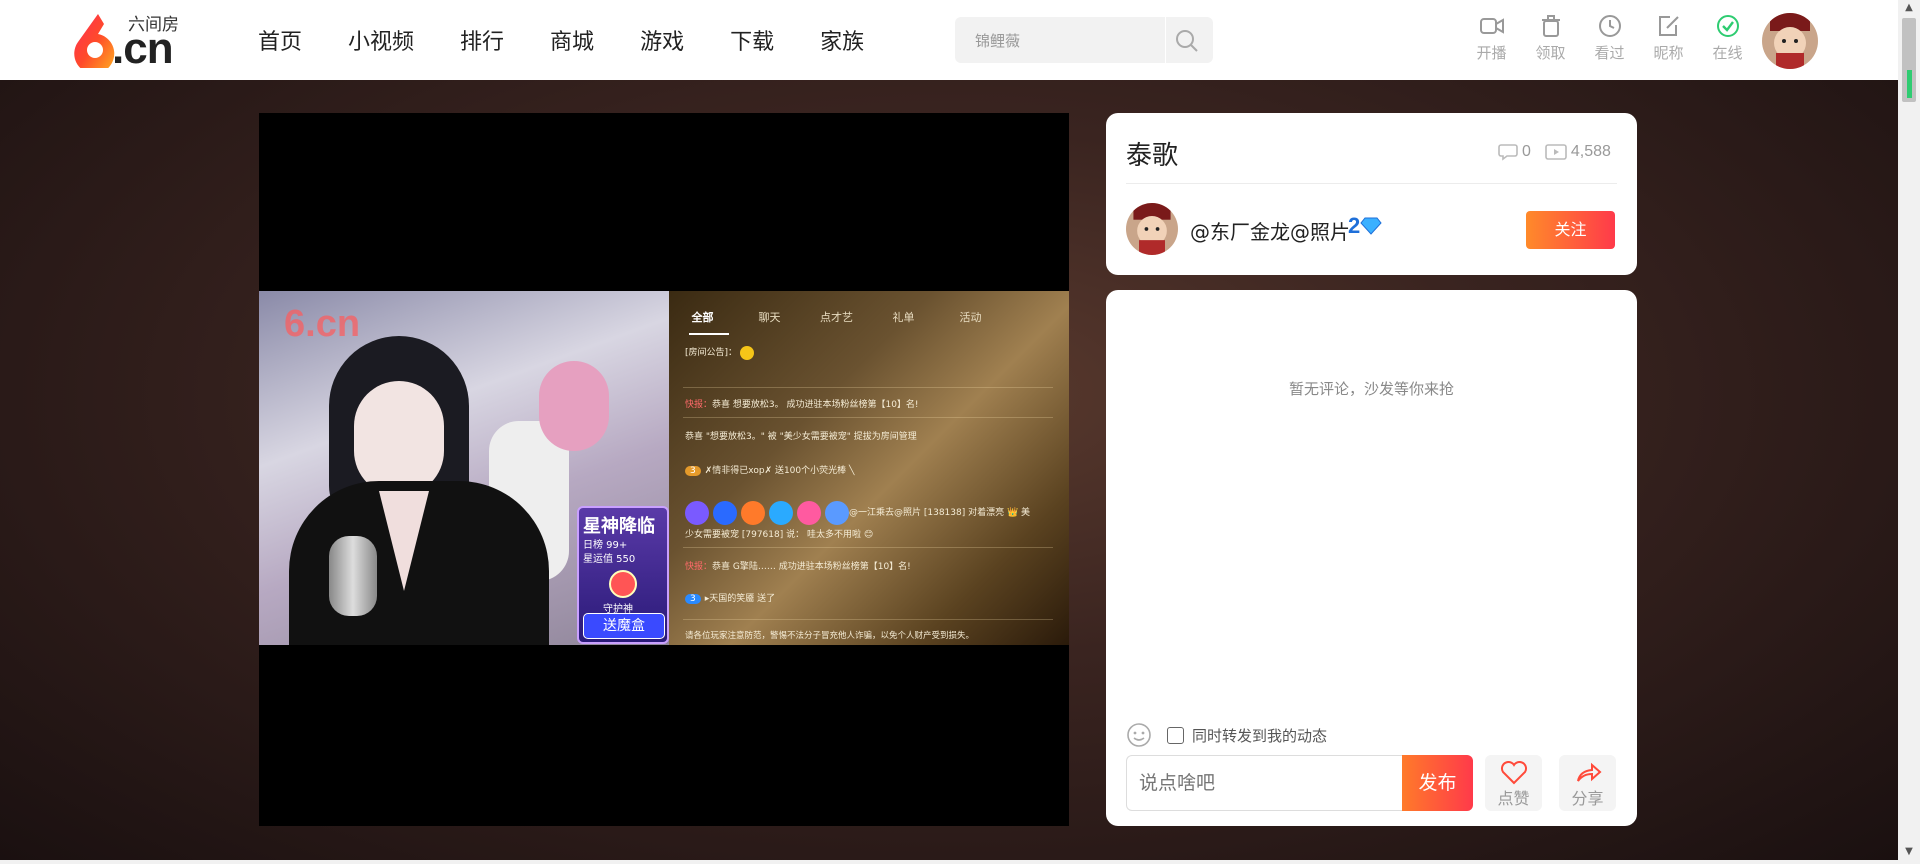 The height and width of the screenshot is (864, 1920). I want to click on nav-short-video: 小视频, so click(381, 40).